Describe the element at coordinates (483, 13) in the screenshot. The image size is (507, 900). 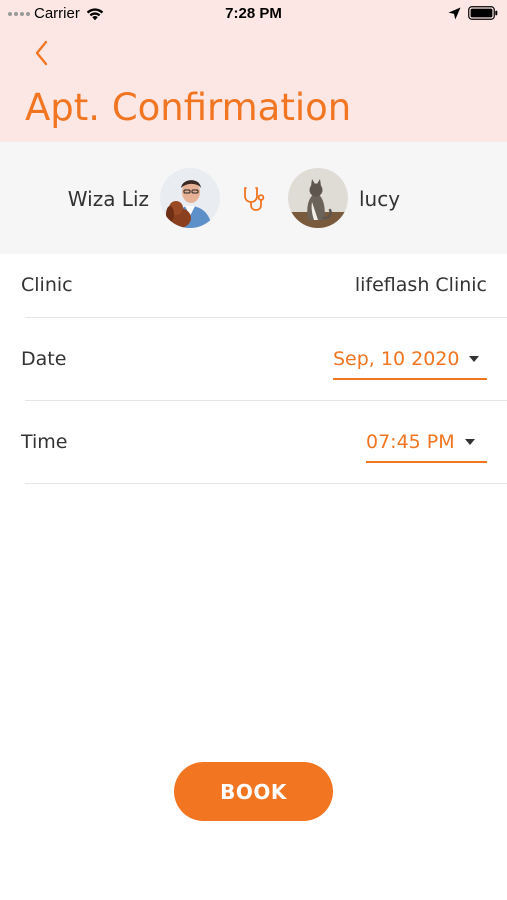
I see `battery-icon` at that location.